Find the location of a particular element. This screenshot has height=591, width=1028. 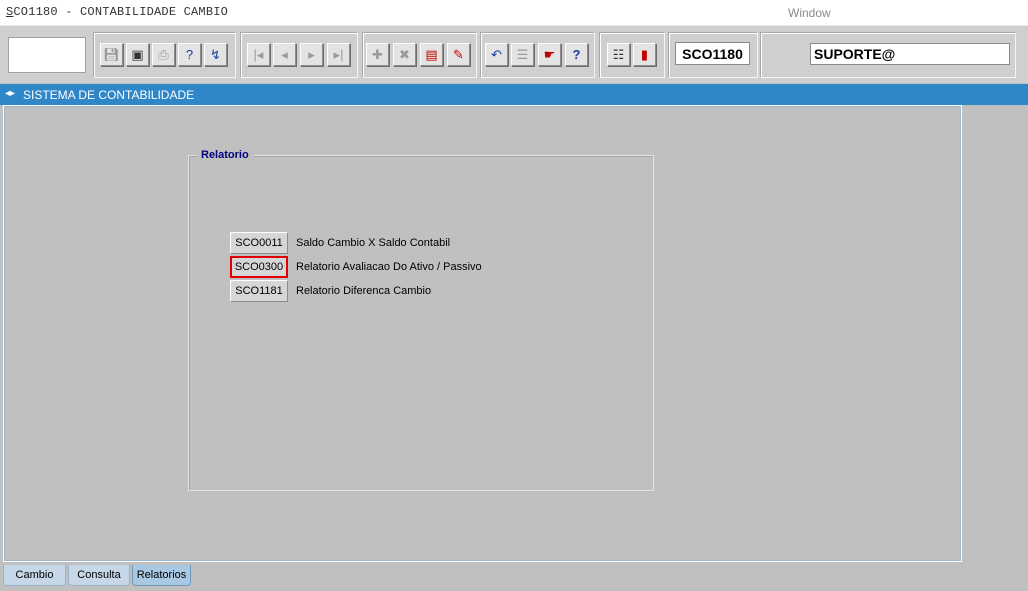

report-label-sco0300: Relatorio Avaliacao Do Ativo / Passivo is located at coordinates (389, 267).